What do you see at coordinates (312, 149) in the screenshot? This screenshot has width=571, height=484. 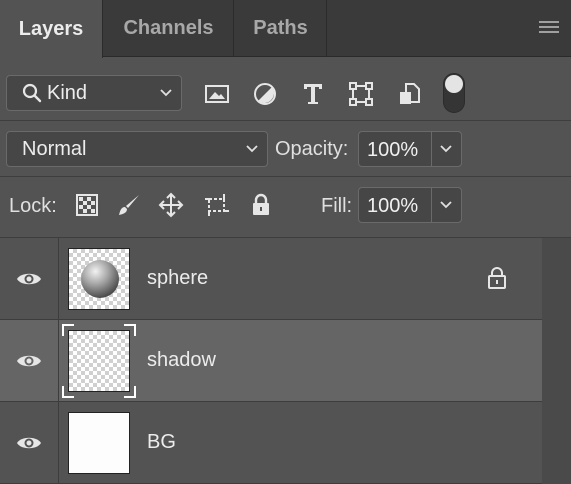 I see `opacity-label: Opacity:` at bounding box center [312, 149].